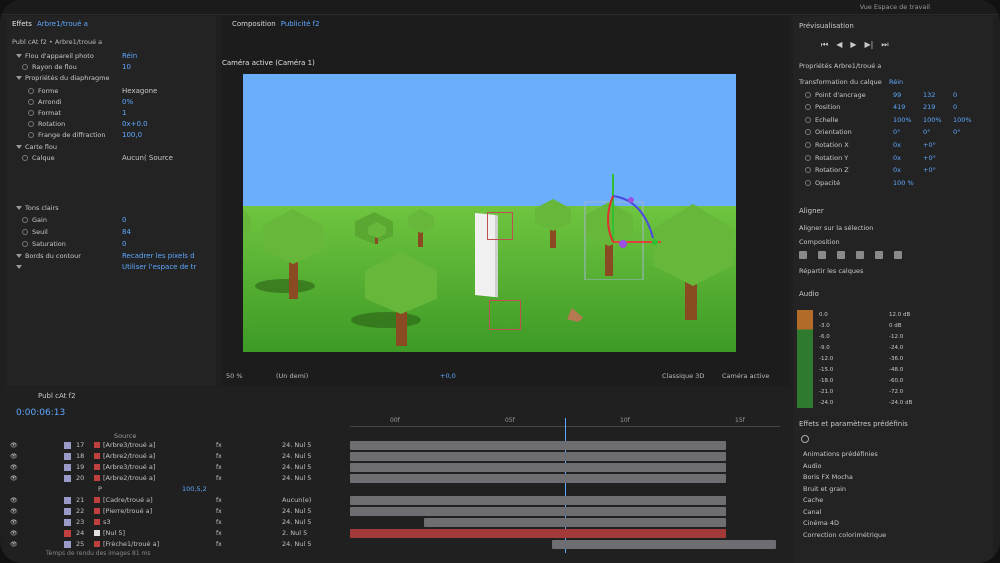 Image resolution: width=1000 pixels, height=563 pixels. I want to click on effect-row: Tons clairs, so click(37, 207).